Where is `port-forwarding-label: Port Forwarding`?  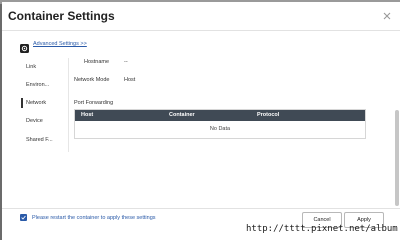 port-forwarding-label: Port Forwarding is located at coordinates (94, 103).